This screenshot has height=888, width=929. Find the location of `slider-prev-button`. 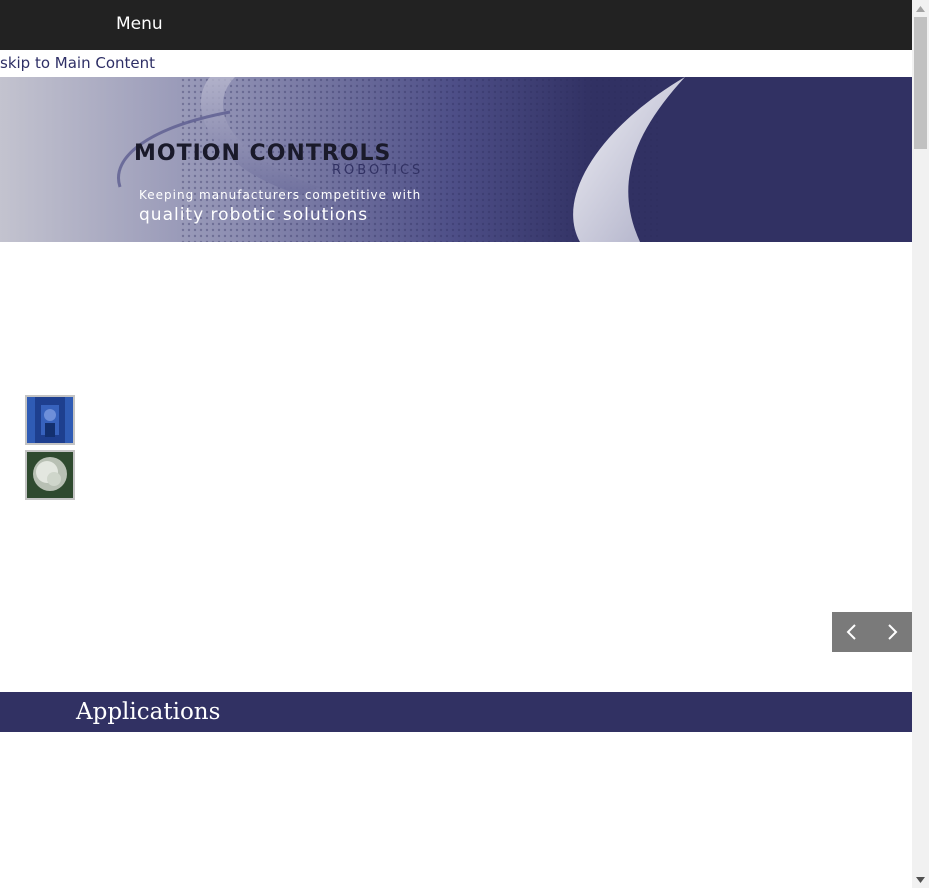

slider-prev-button is located at coordinates (852, 632).